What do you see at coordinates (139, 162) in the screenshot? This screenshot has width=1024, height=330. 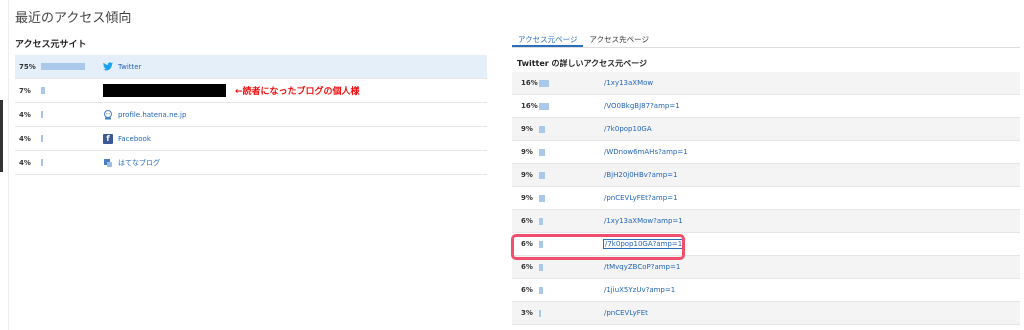 I see `referrer-site-name: はてなブログ` at bounding box center [139, 162].